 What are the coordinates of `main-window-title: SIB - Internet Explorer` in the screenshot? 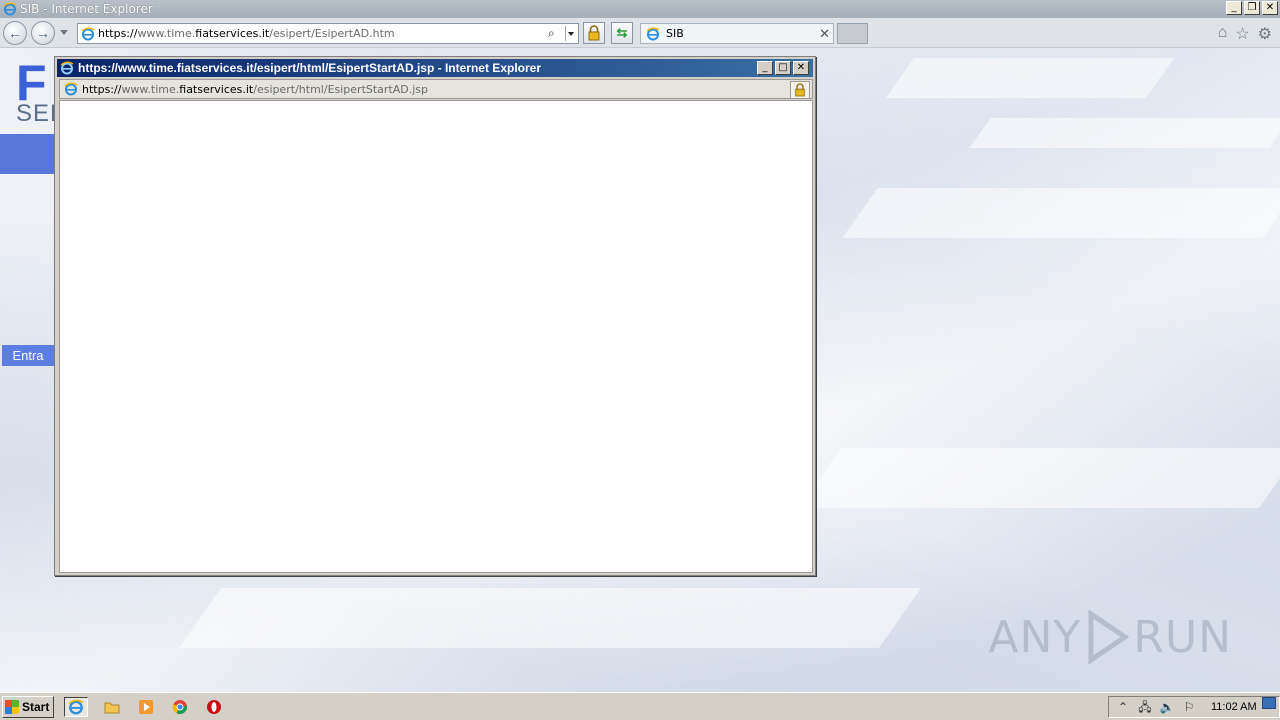 It's located at (86, 9).